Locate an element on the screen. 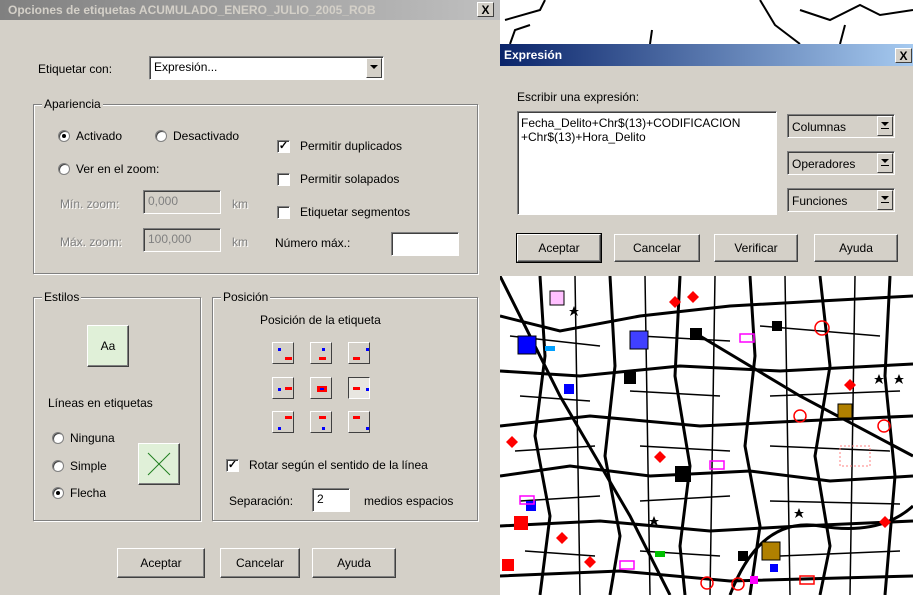 The image size is (913, 598). zoom-label: Ver en el zoom: is located at coordinates (118, 169).